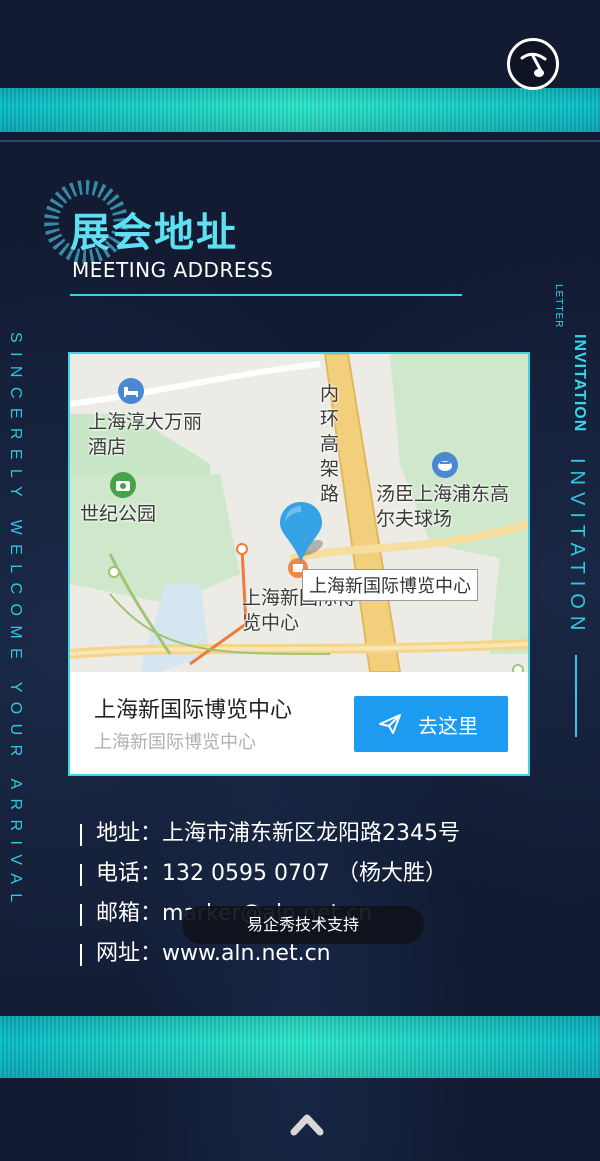 Image resolution: width=600 pixels, height=1161 pixels. What do you see at coordinates (131, 391) in the screenshot?
I see `bed-icon` at bounding box center [131, 391].